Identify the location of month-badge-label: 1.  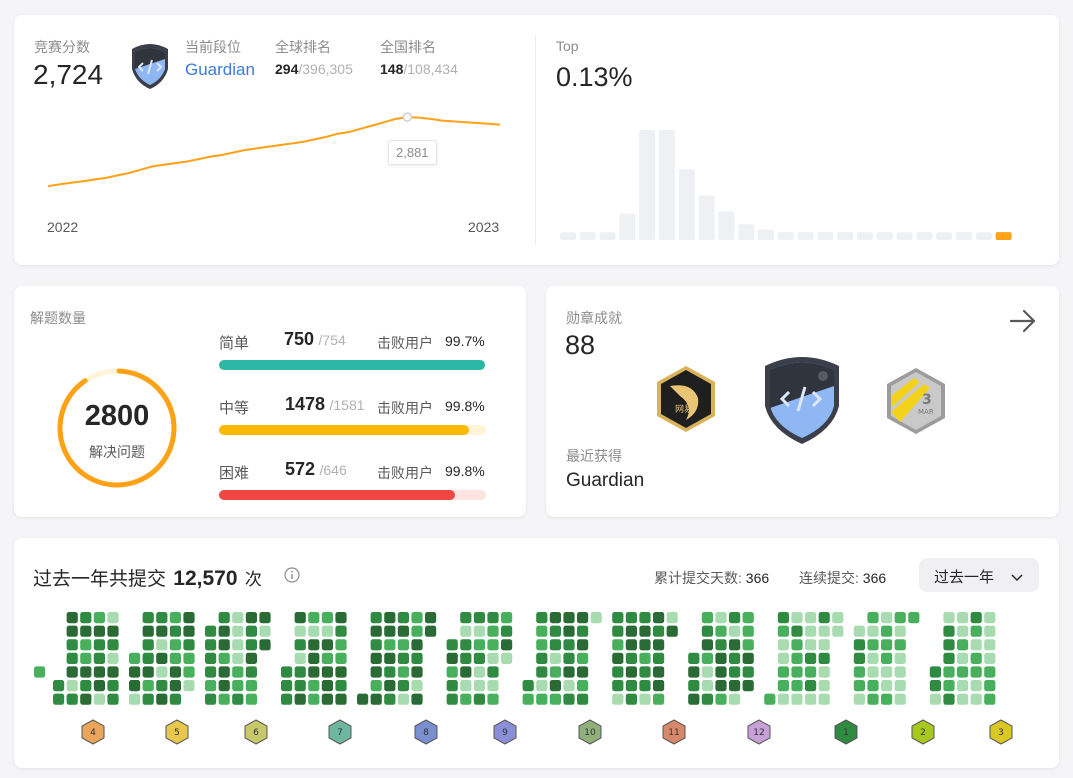
(846, 733).